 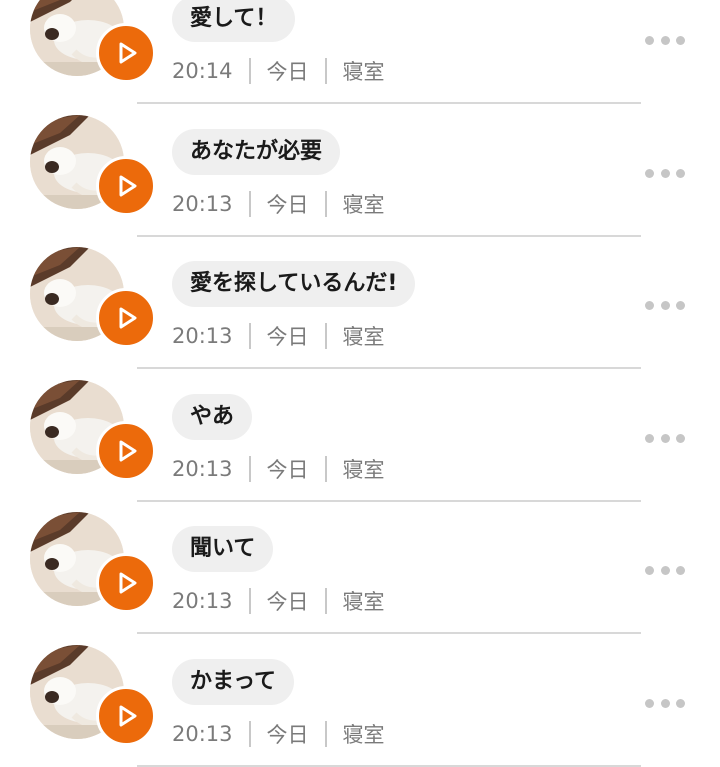 What do you see at coordinates (223, 549) in the screenshot?
I see `message-bubble: 聞いて` at bounding box center [223, 549].